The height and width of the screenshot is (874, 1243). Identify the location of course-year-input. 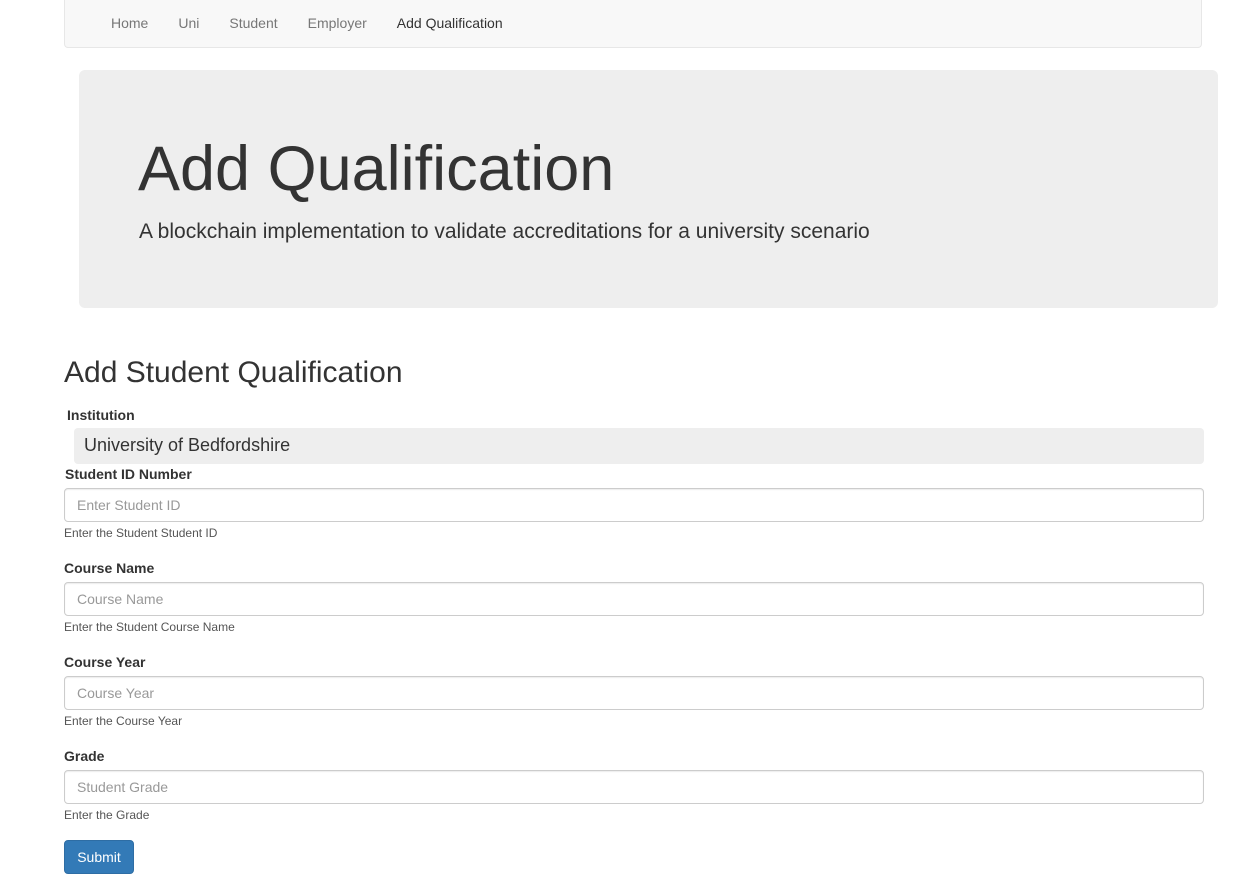
(634, 693).